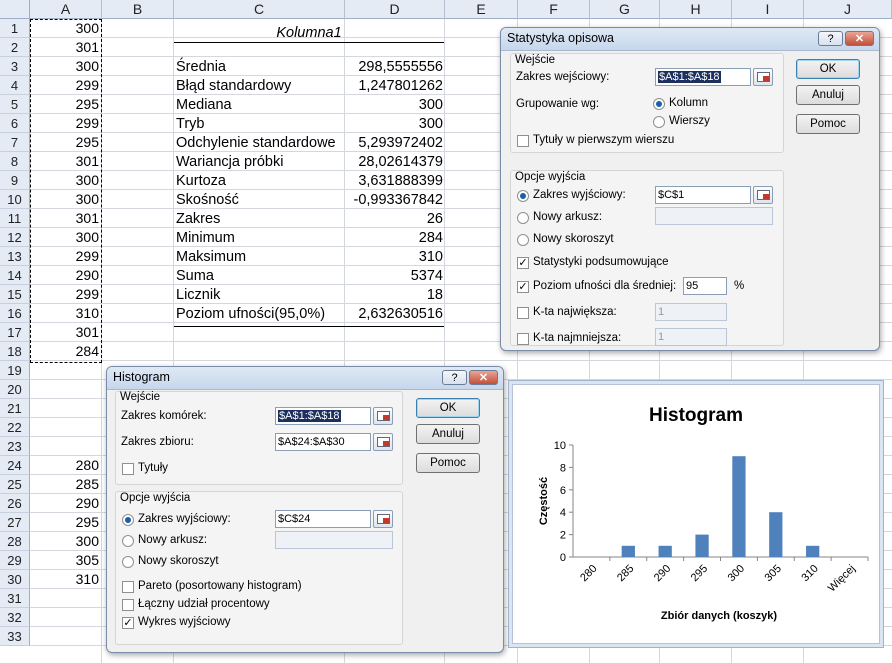 The image size is (892, 663). I want to click on row-header: 12, so click(15, 237).